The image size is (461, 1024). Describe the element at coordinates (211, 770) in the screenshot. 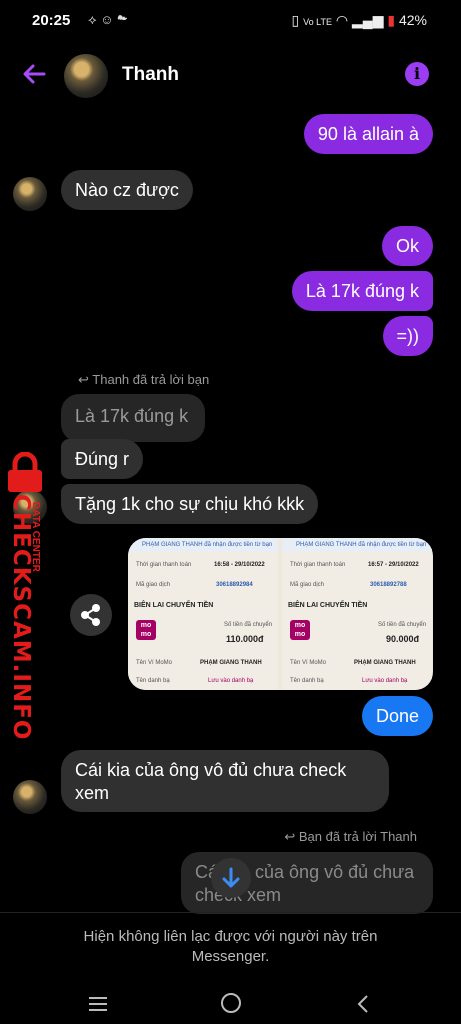

I see `message-line: Cái kia của ông vô đủ chưa check` at that location.